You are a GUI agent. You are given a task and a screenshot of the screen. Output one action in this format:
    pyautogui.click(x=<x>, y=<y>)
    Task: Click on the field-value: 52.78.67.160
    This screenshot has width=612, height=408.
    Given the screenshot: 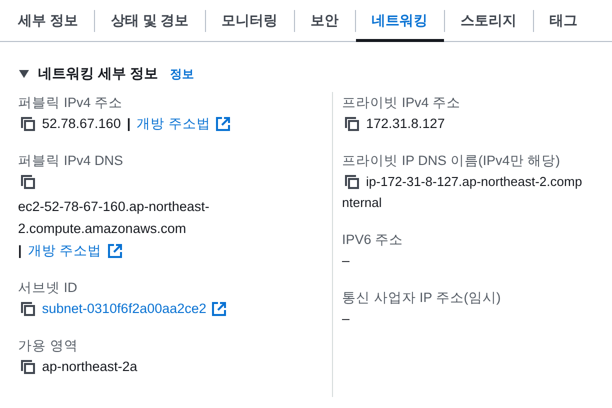 What is the action you would take?
    pyautogui.click(x=81, y=124)
    